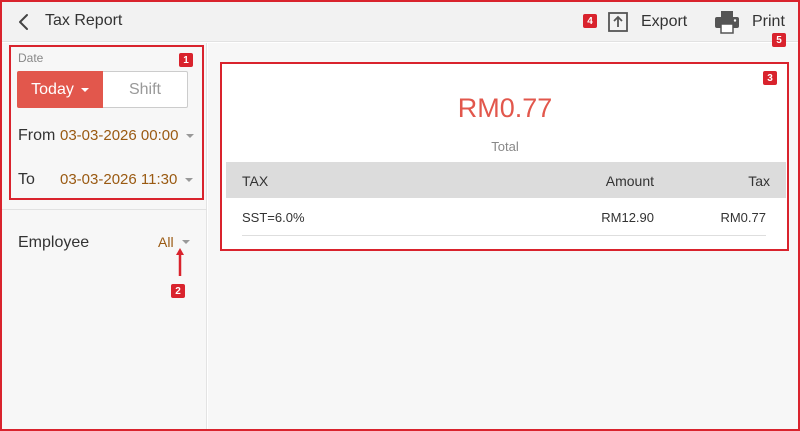 This screenshot has width=800, height=431. I want to click on cell-amount: RM12.90, so click(627, 217).